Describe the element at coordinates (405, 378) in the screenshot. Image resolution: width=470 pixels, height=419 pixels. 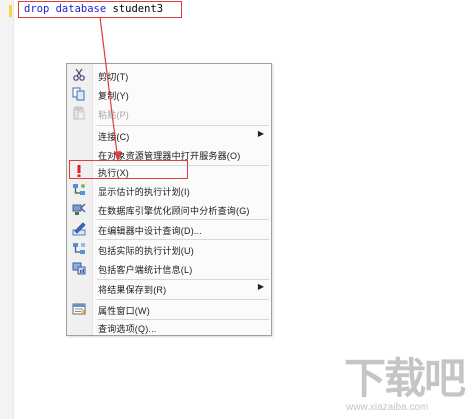
I see `watermark-logo-text: 下载吧` at that location.